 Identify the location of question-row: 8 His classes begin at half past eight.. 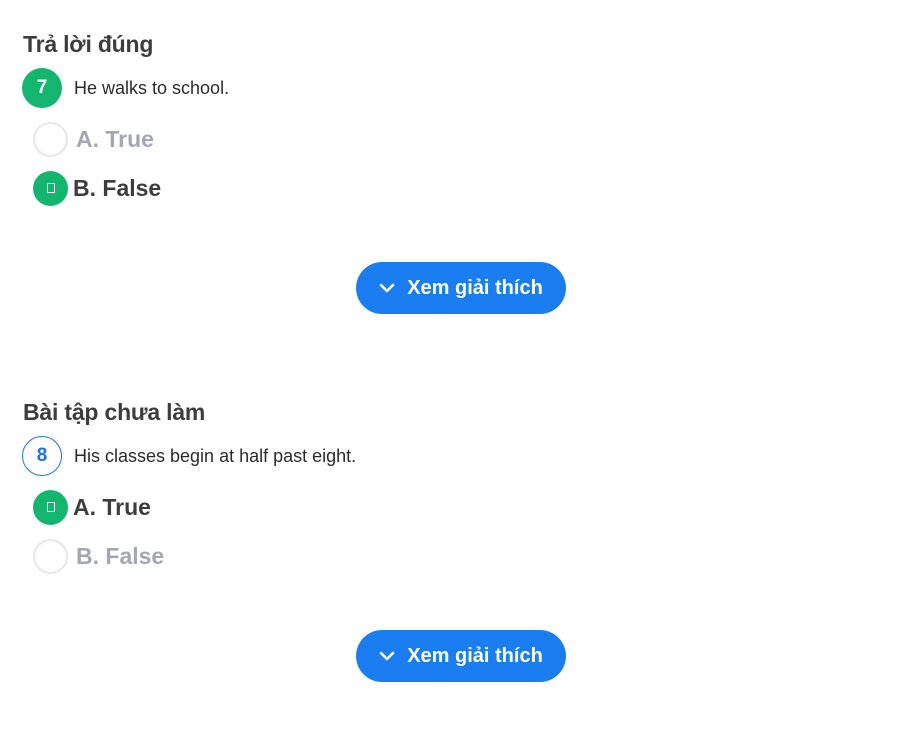
(189, 456).